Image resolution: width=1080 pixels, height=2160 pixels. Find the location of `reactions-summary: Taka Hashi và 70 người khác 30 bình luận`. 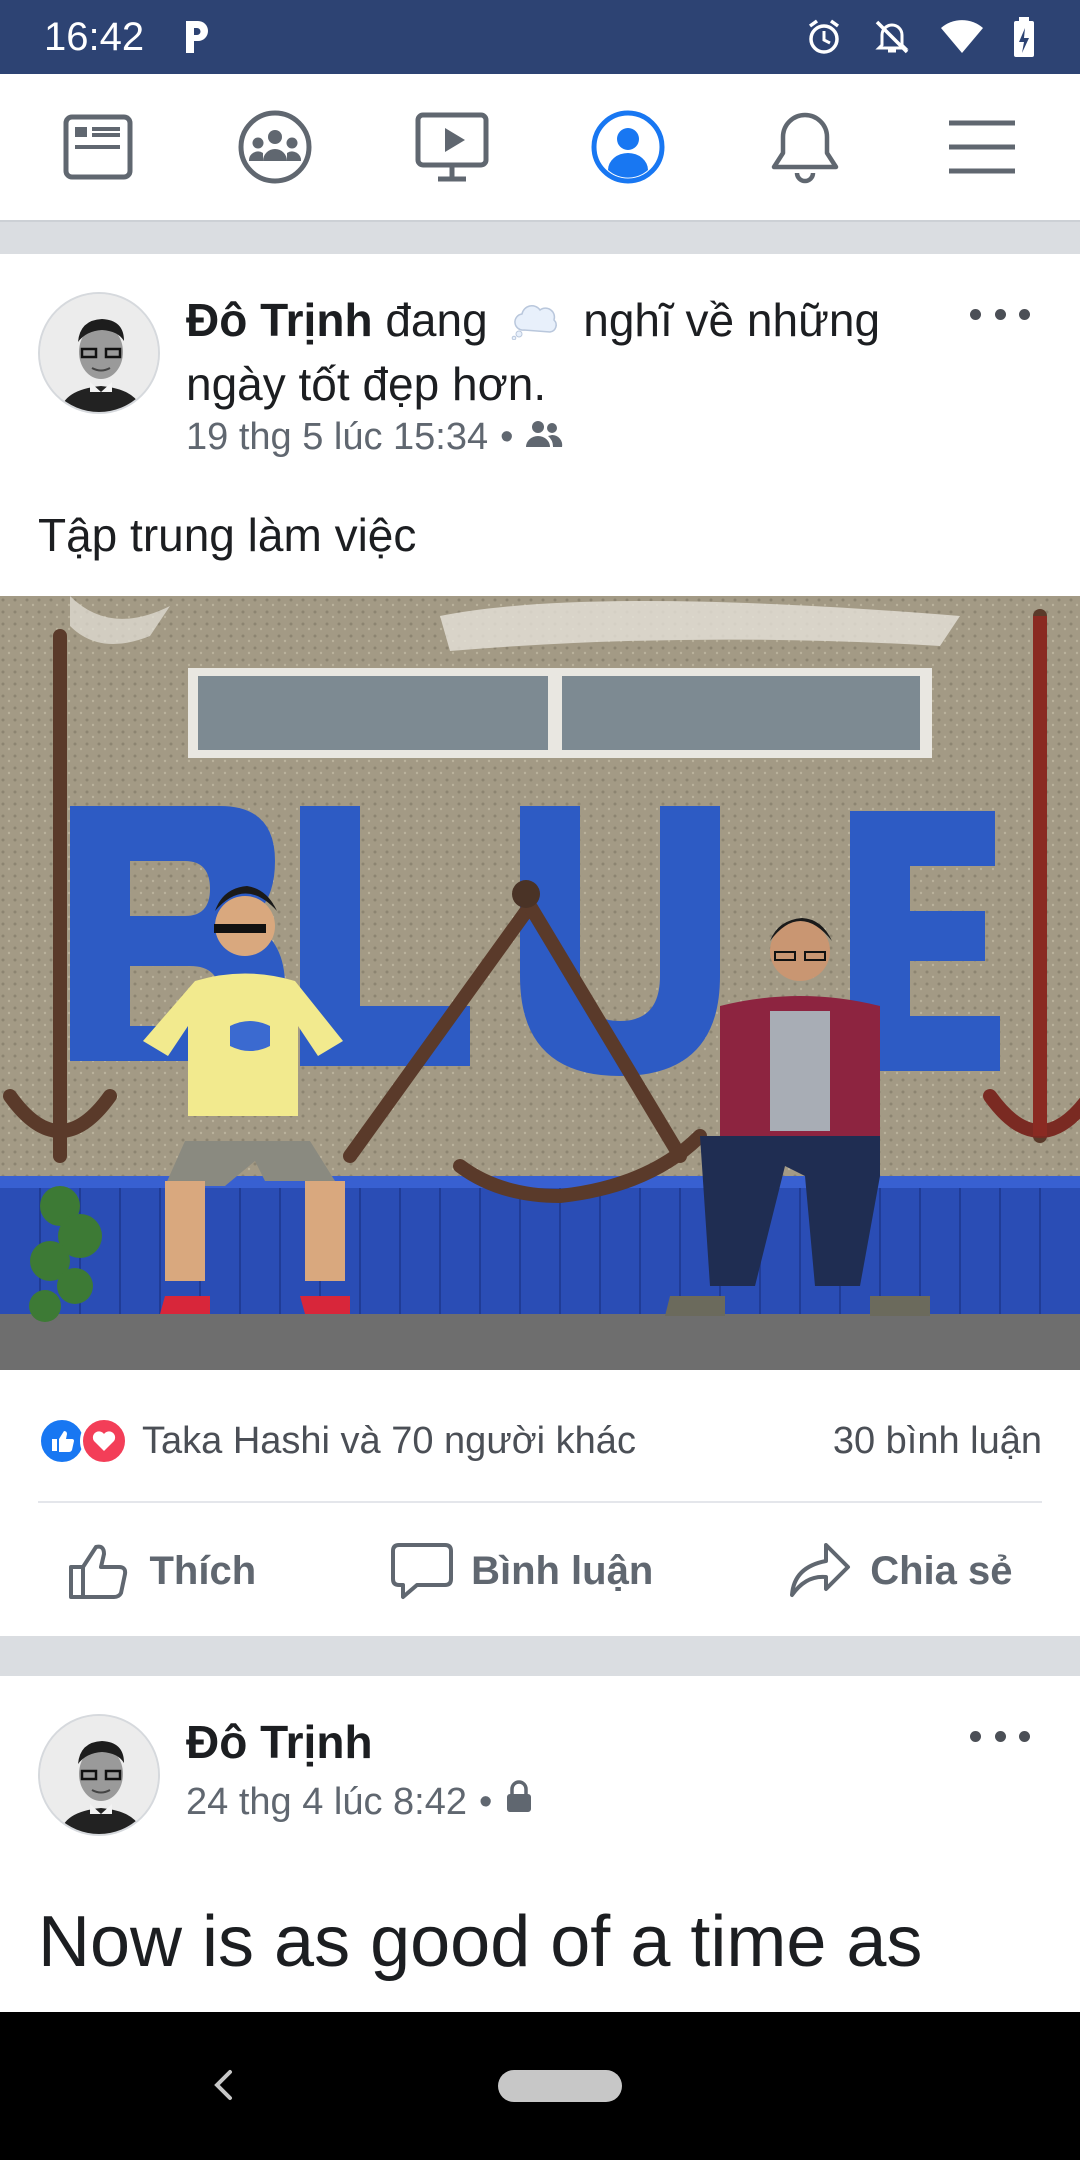

reactions-summary: Taka Hashi và 70 người khác 30 bình luận is located at coordinates (540, 1441).